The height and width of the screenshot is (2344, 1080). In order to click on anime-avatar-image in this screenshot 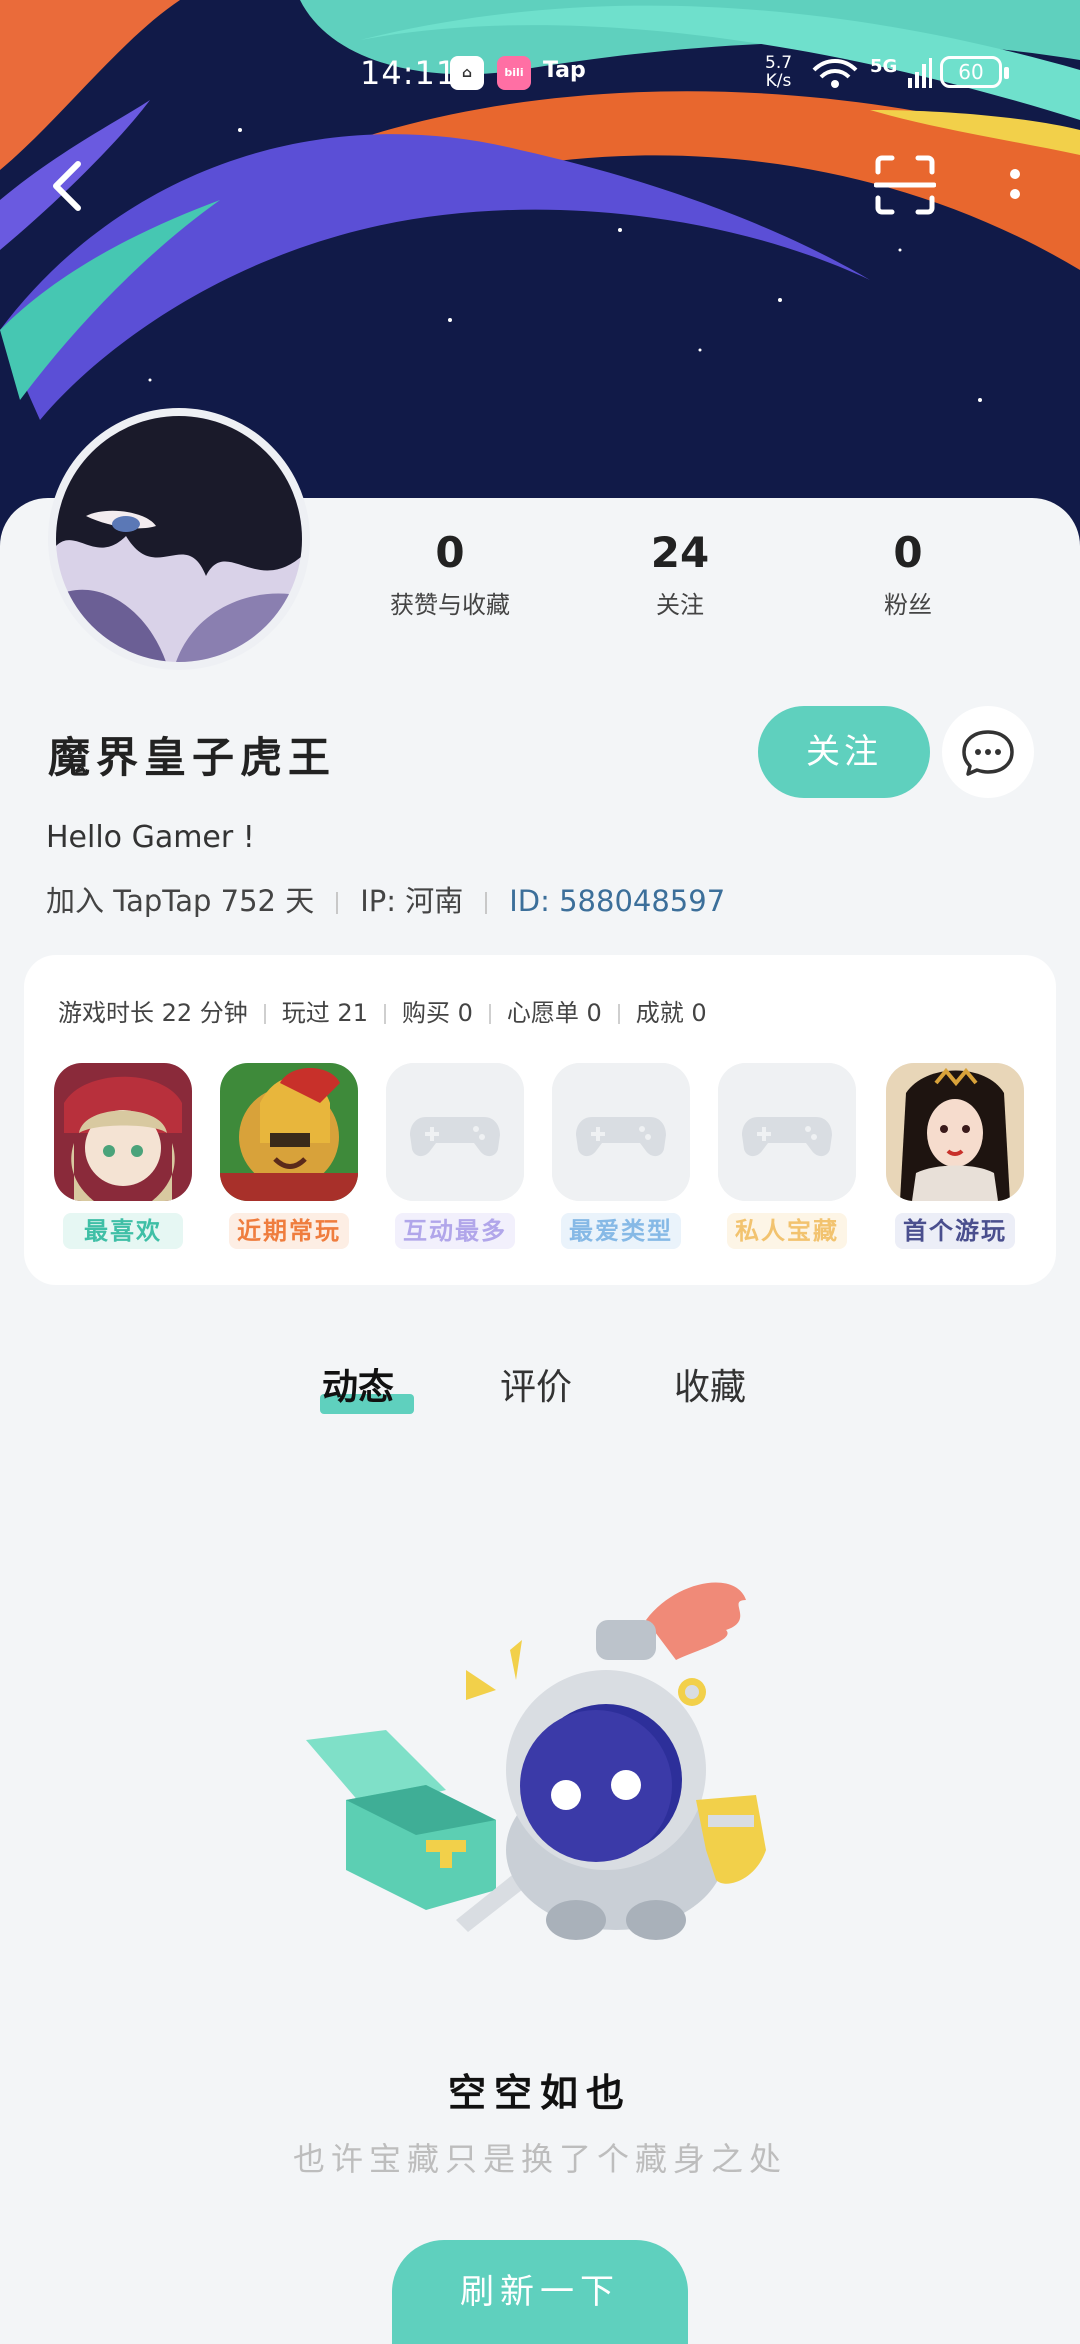, I will do `click(179, 539)`.